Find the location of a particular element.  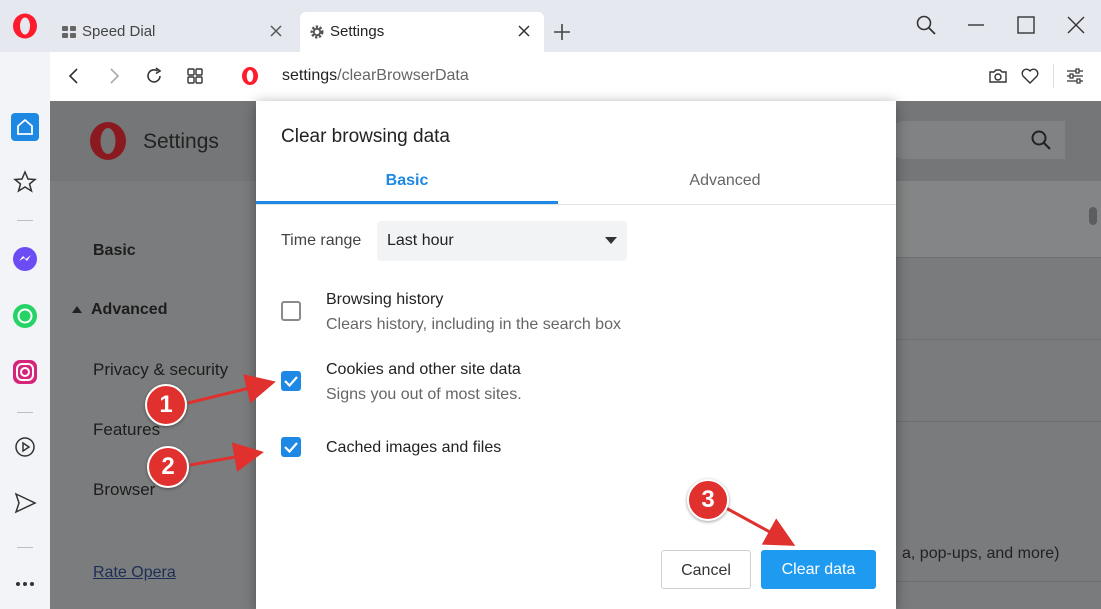

tab-speed-dial: Speed Dial is located at coordinates (174, 32).